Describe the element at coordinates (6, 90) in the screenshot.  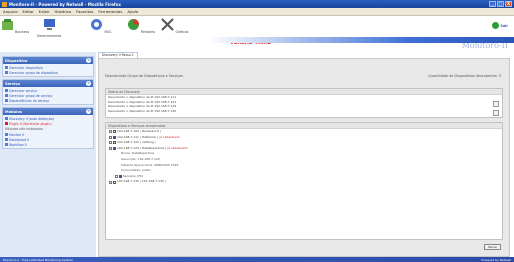
I see `service-icon` at that location.